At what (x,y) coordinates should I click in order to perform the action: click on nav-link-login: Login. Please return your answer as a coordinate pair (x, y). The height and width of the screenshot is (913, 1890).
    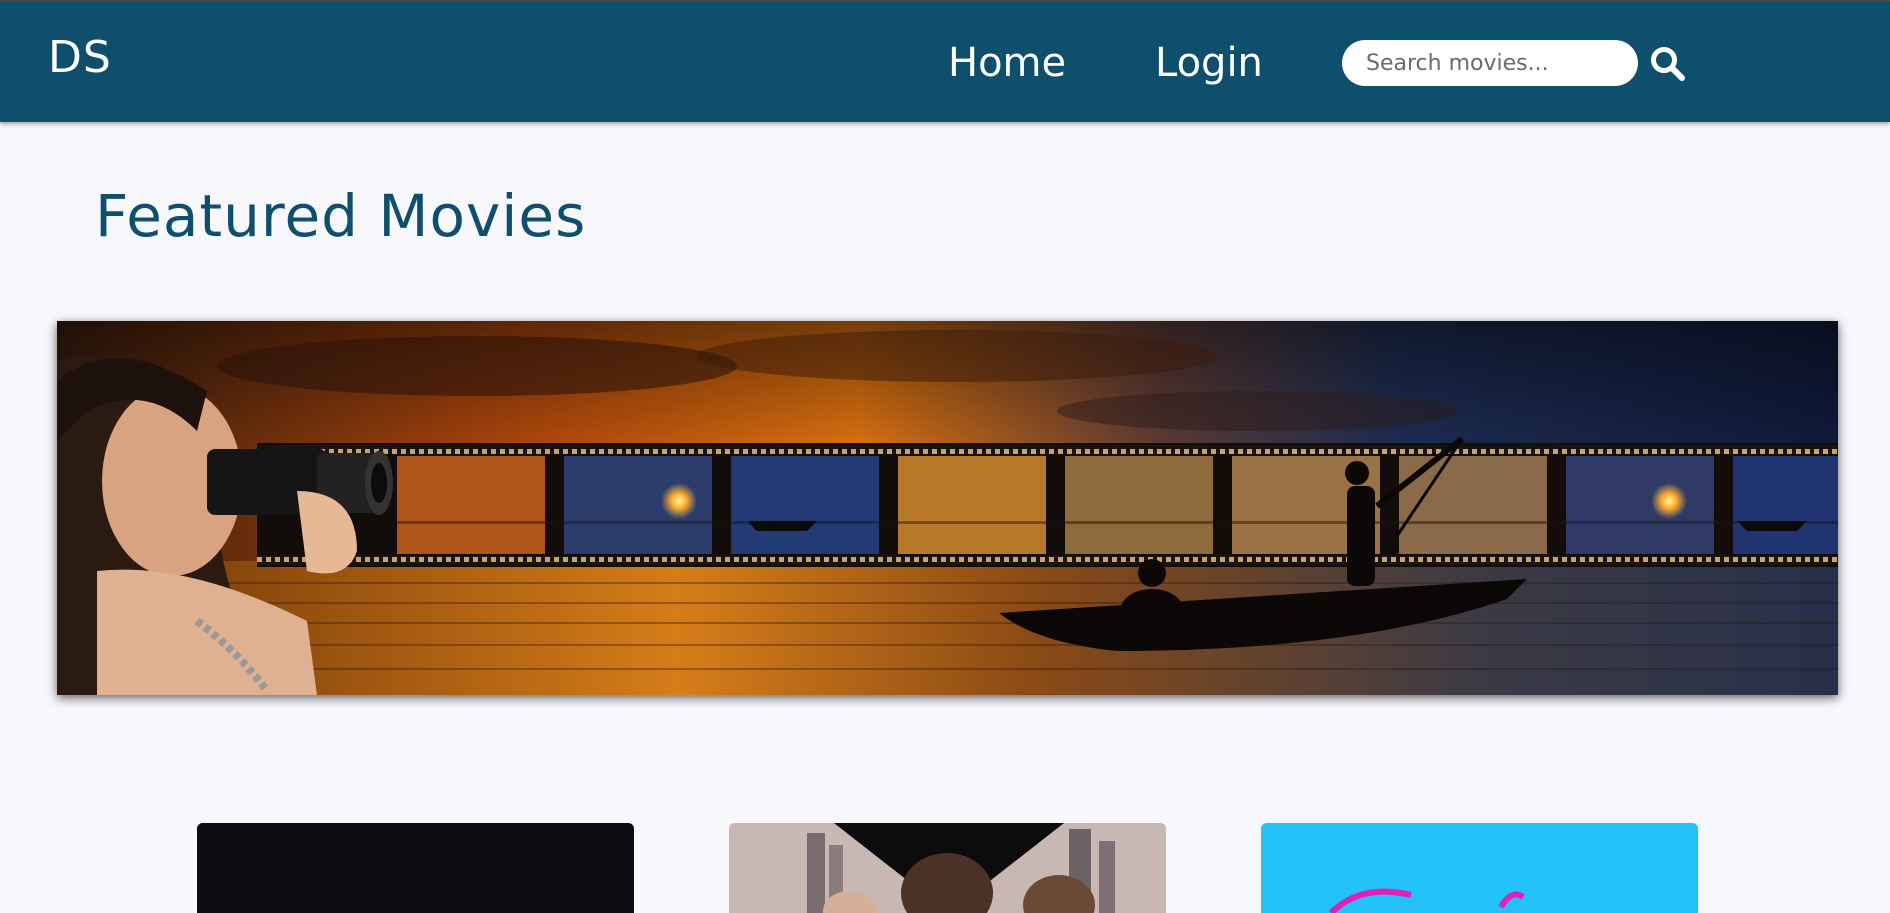
    Looking at the image, I should click on (1209, 63).